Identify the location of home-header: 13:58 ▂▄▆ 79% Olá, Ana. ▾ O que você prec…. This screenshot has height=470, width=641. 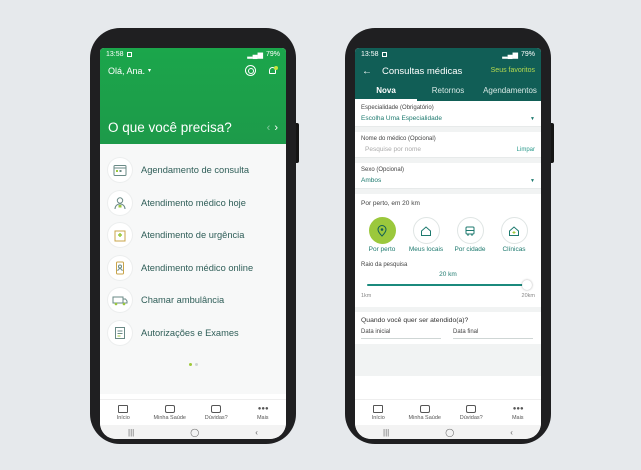
(193, 96).